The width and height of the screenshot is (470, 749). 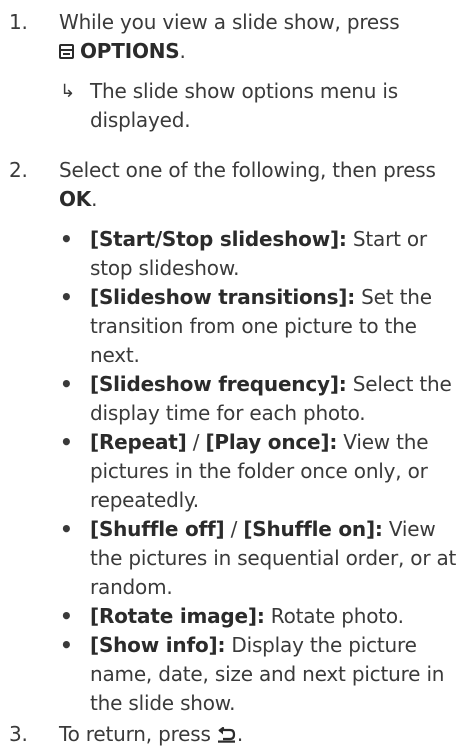 I want to click on step-3: 3. To return, press ., so click(x=235, y=734).